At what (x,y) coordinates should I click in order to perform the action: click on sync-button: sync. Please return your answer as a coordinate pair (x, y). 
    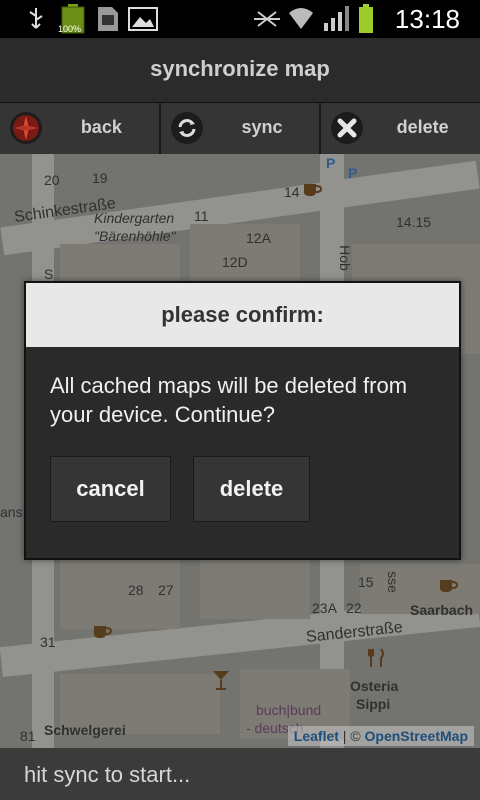
    Looking at the image, I should click on (241, 128).